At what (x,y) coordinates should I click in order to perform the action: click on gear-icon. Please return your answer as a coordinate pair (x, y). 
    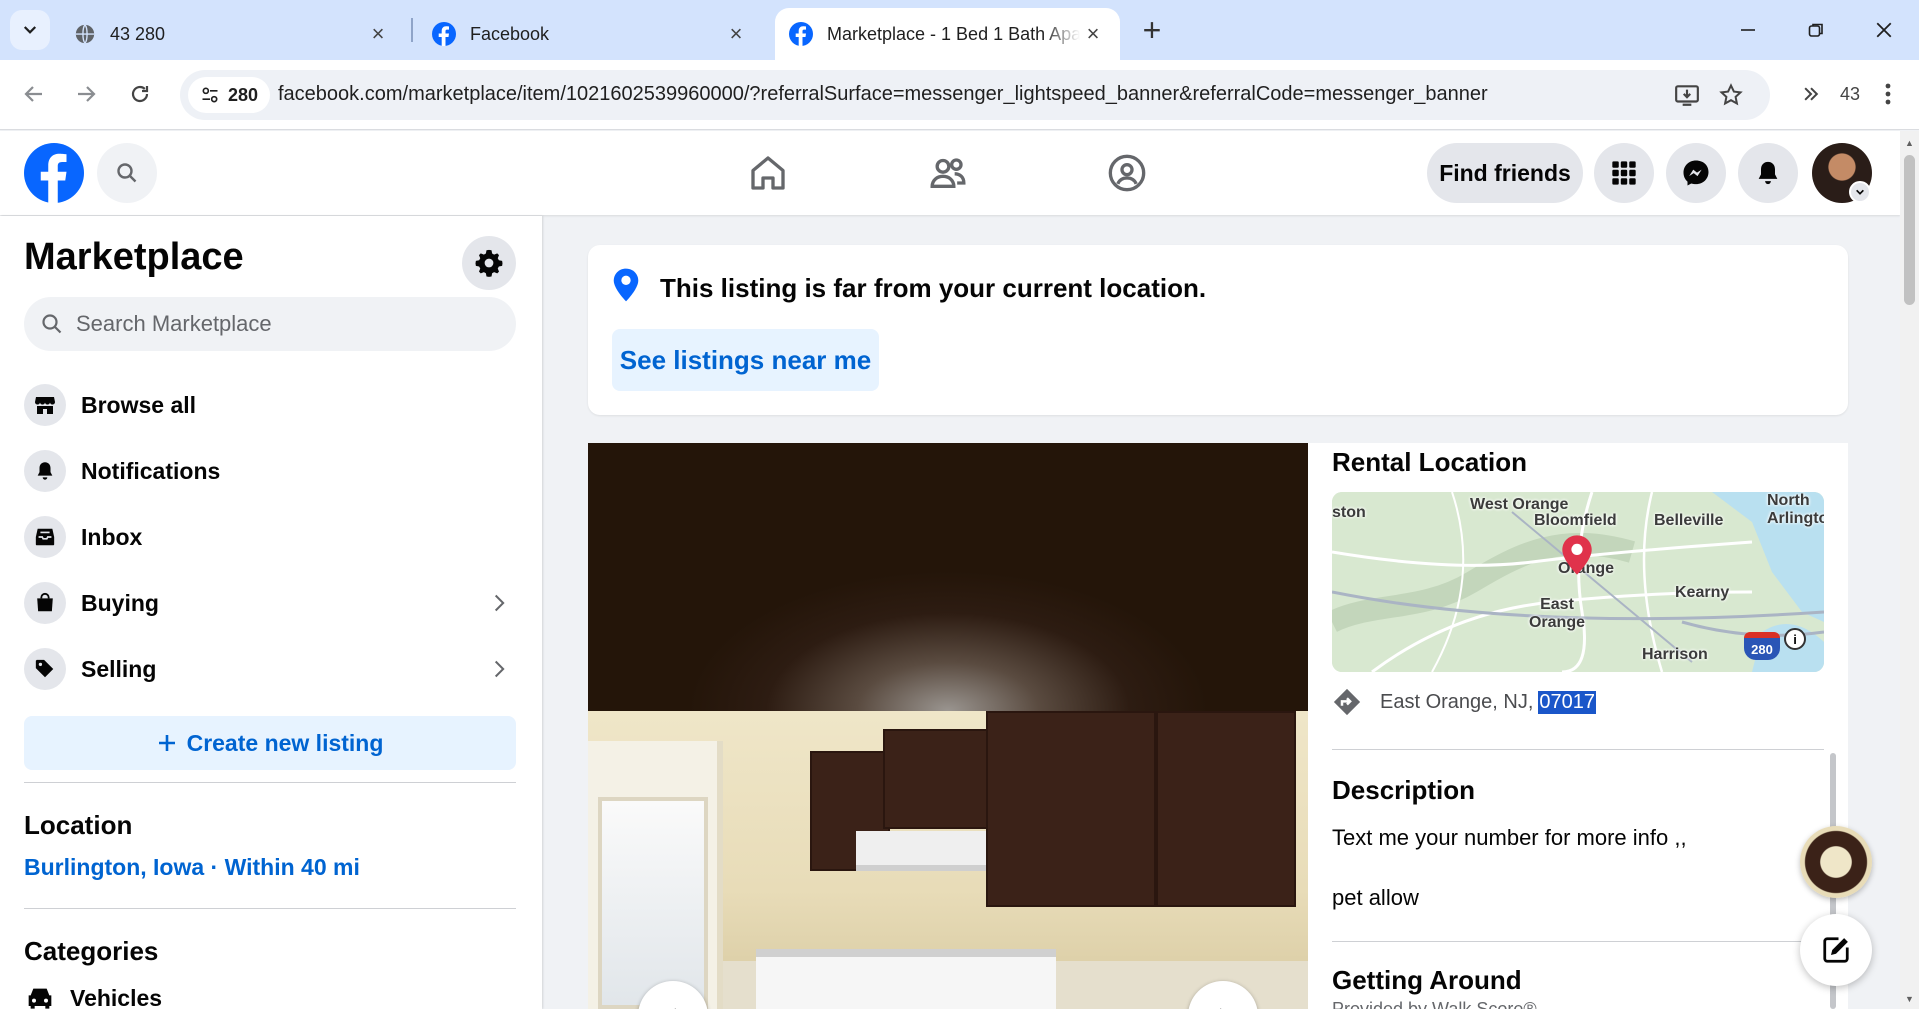
    Looking at the image, I should click on (489, 263).